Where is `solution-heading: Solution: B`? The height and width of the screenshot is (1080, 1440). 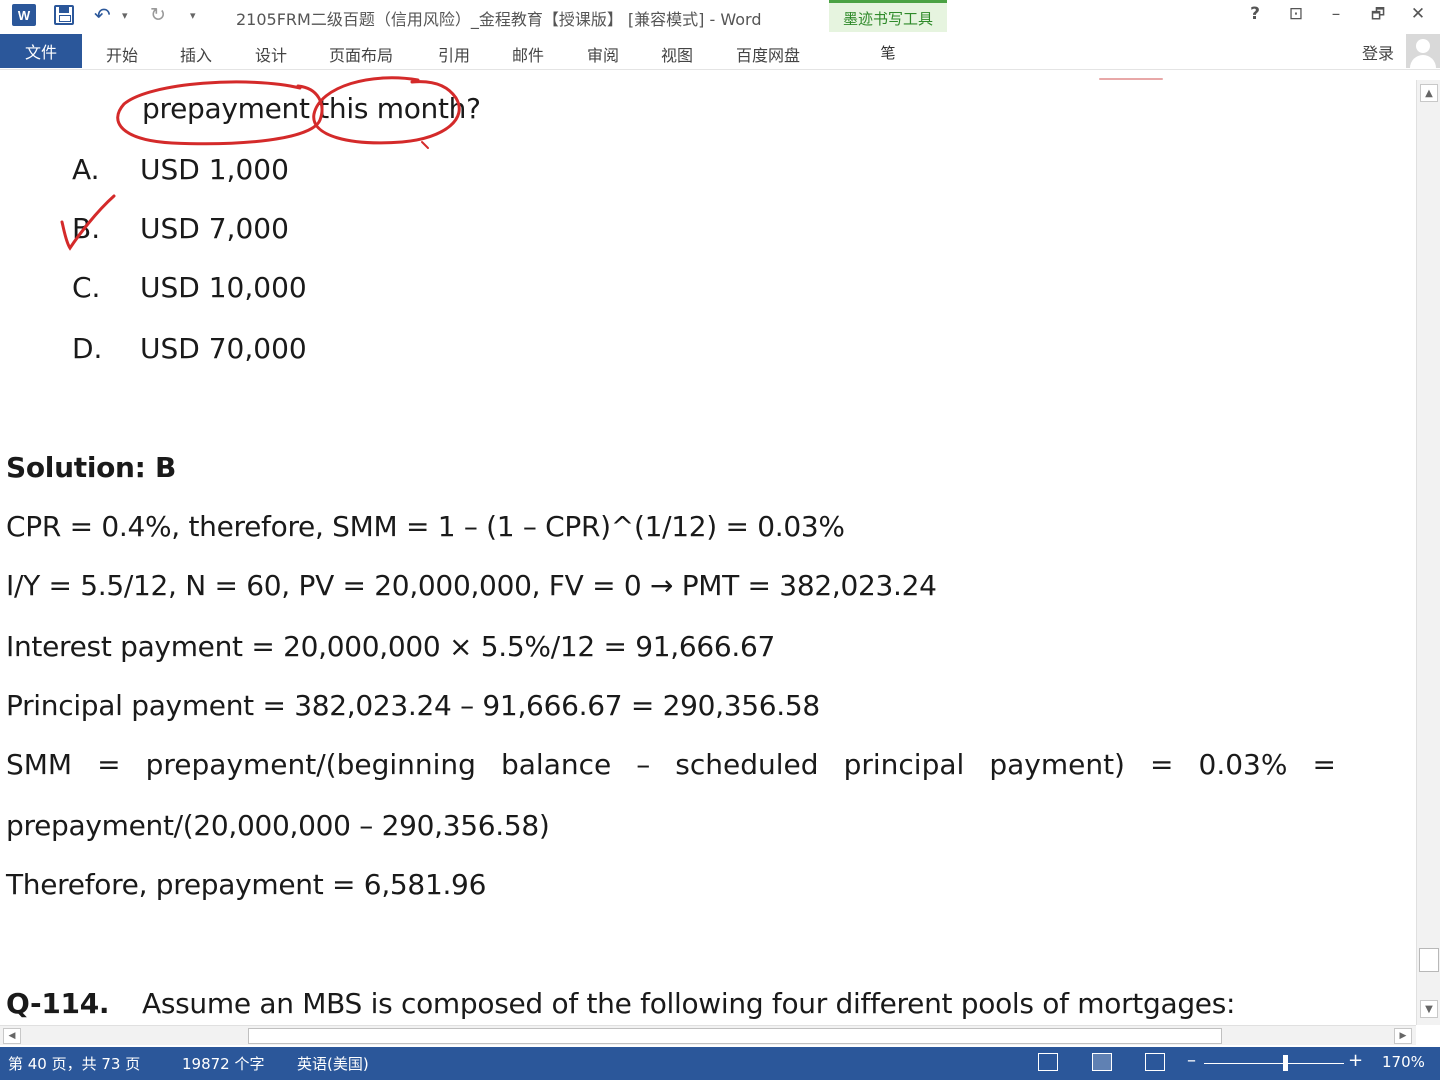
solution-heading: Solution: B is located at coordinates (91, 467).